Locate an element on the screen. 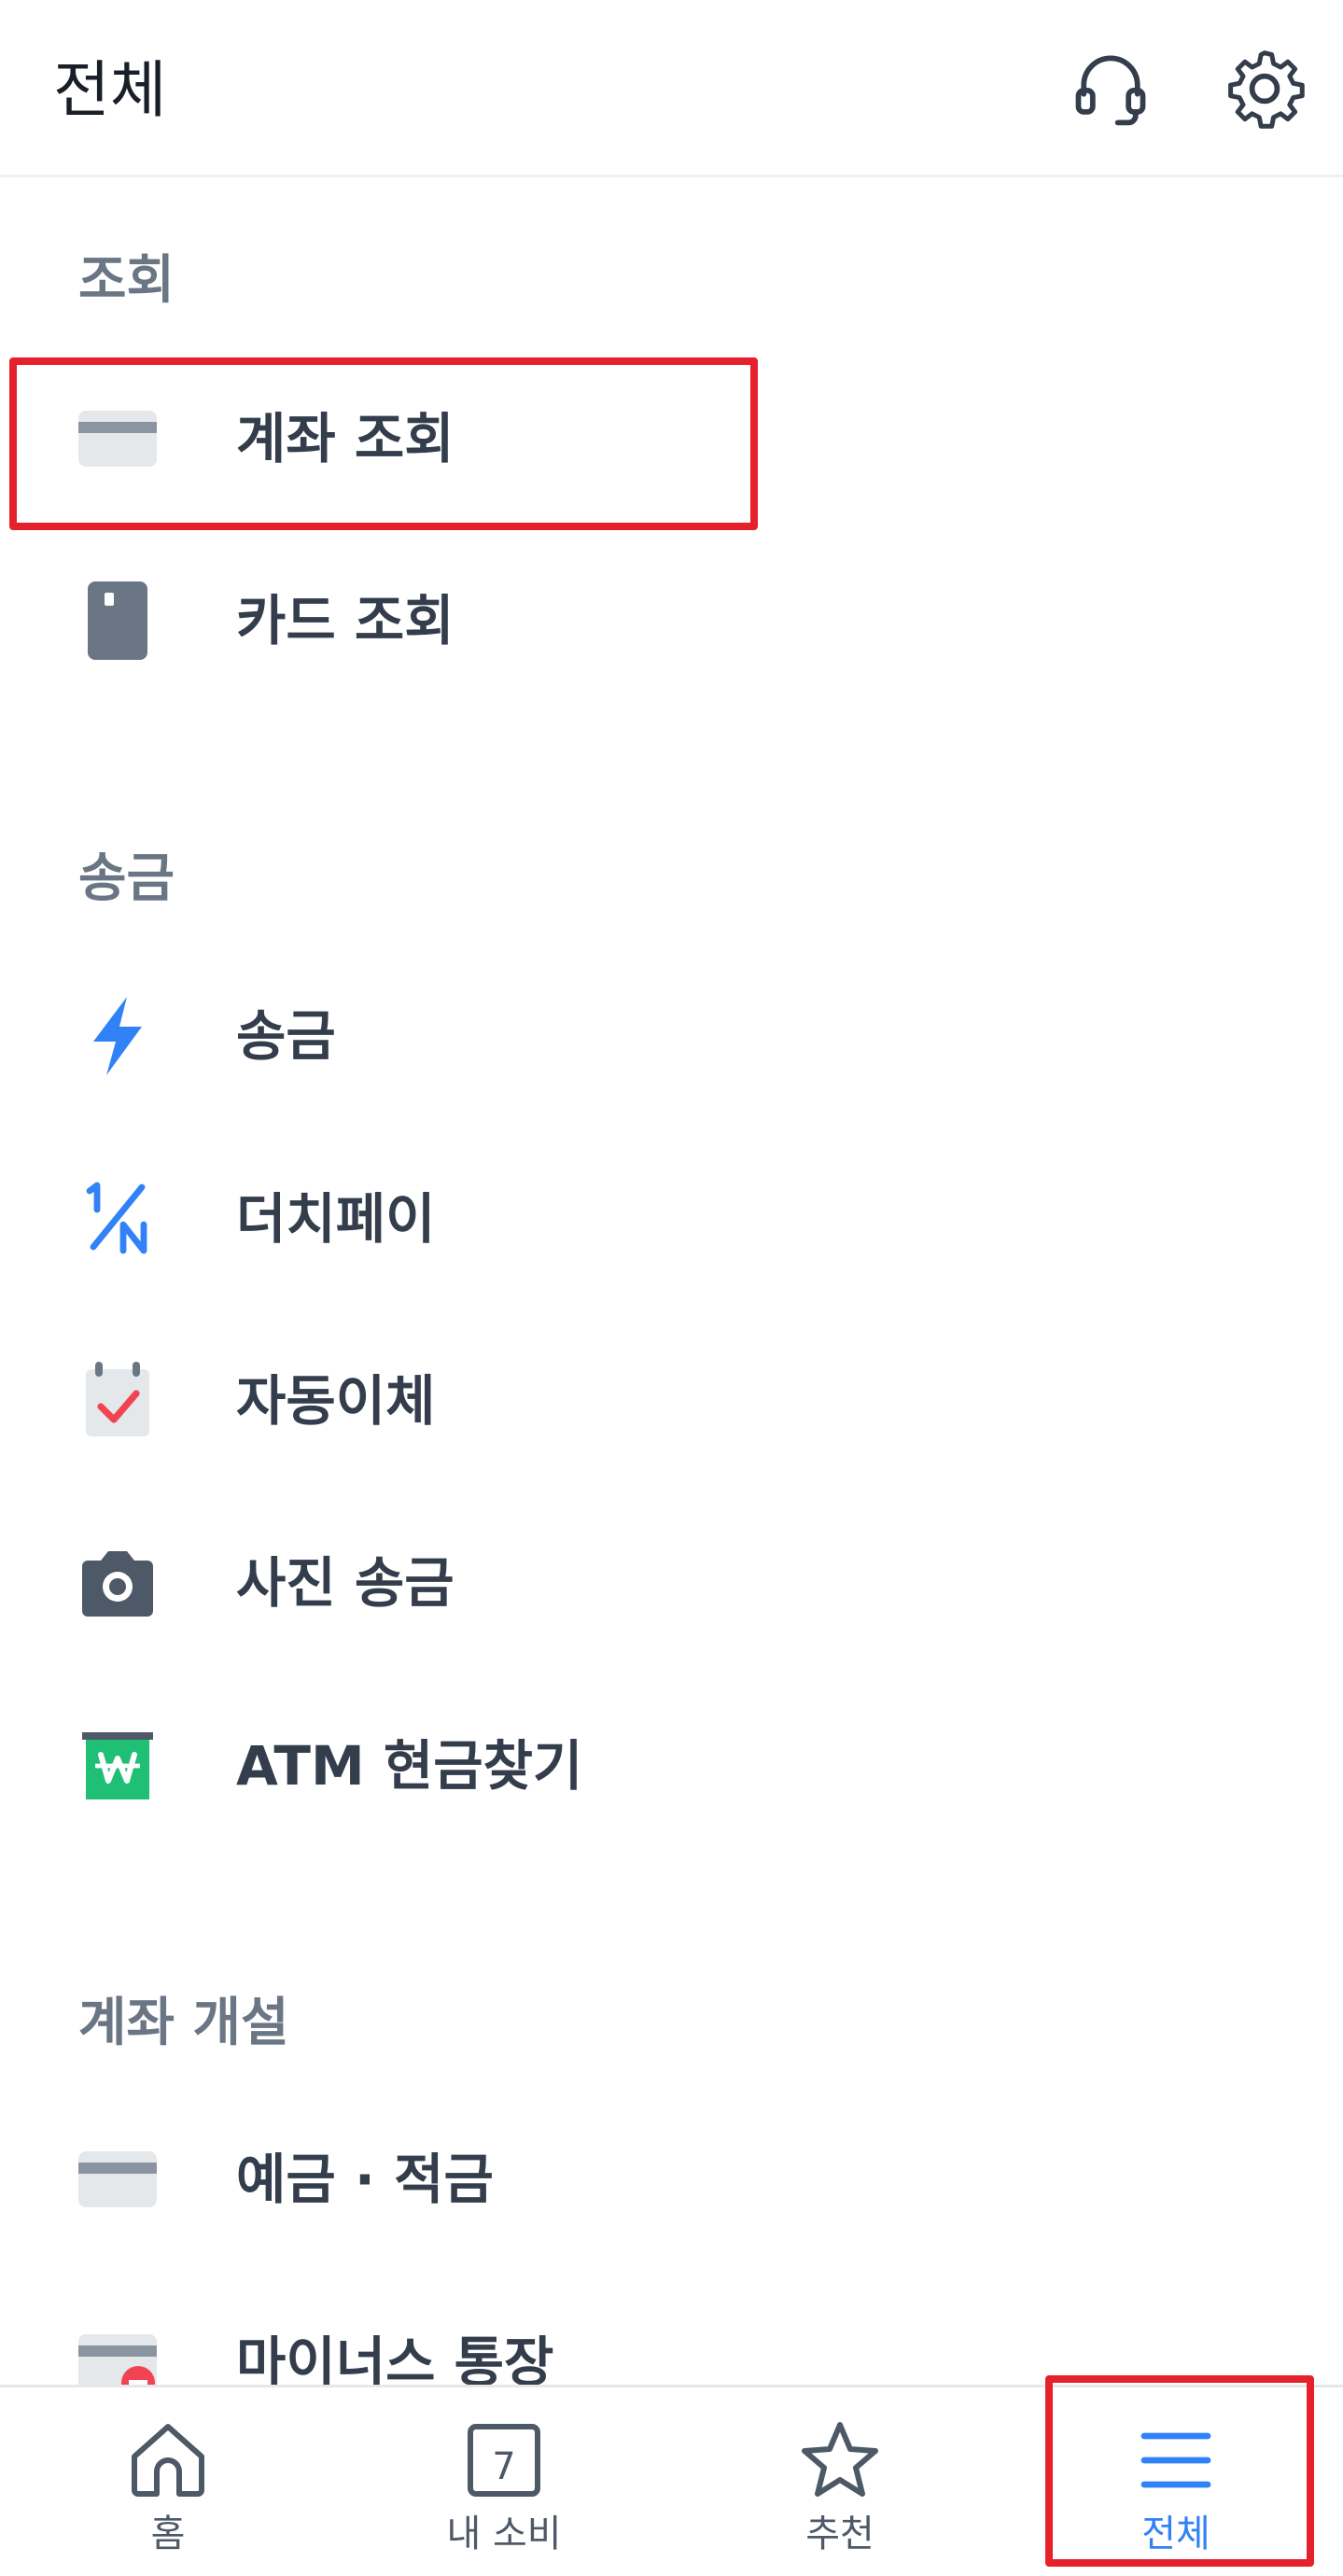  menu-item-label: 마이너스 통장 is located at coordinates (395, 2358).